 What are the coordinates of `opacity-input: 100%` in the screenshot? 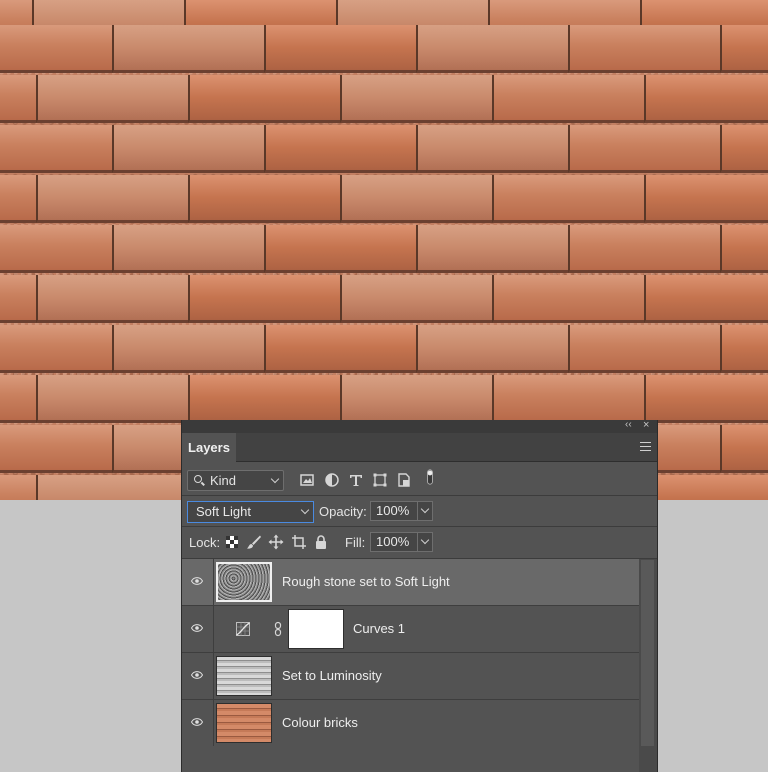 It's located at (396, 511).